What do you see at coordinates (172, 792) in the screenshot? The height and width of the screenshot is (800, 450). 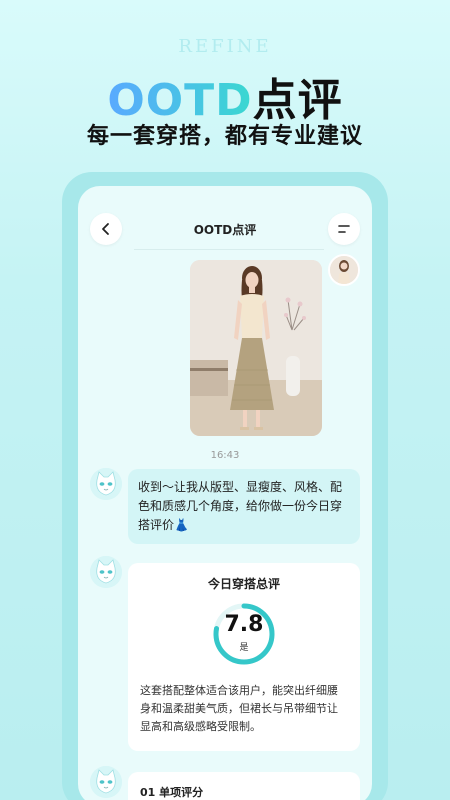 I see `section-card-title: 01 单项评分` at bounding box center [172, 792].